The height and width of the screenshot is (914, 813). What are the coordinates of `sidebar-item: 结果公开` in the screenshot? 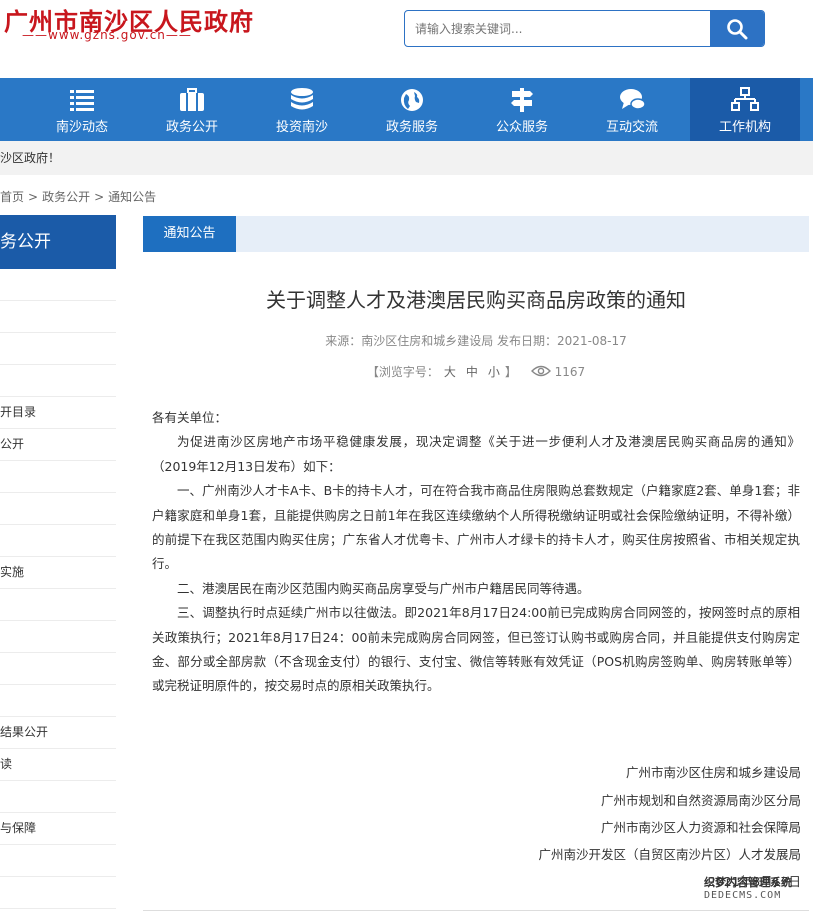 It's located at (58, 733).